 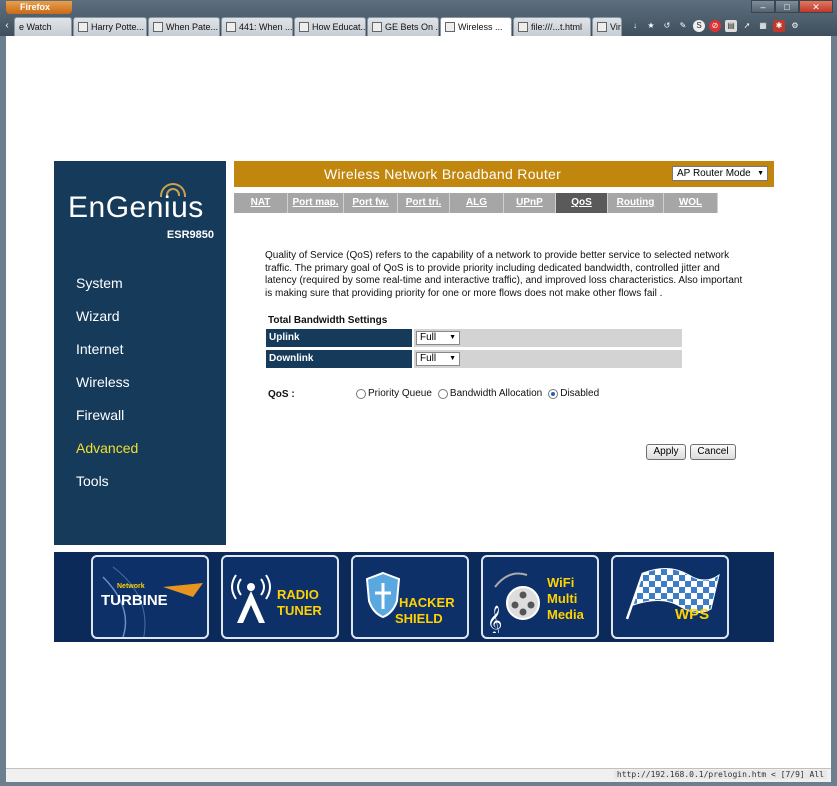 What do you see at coordinates (779, 26) in the screenshot?
I see `addon-icon: ✱` at bounding box center [779, 26].